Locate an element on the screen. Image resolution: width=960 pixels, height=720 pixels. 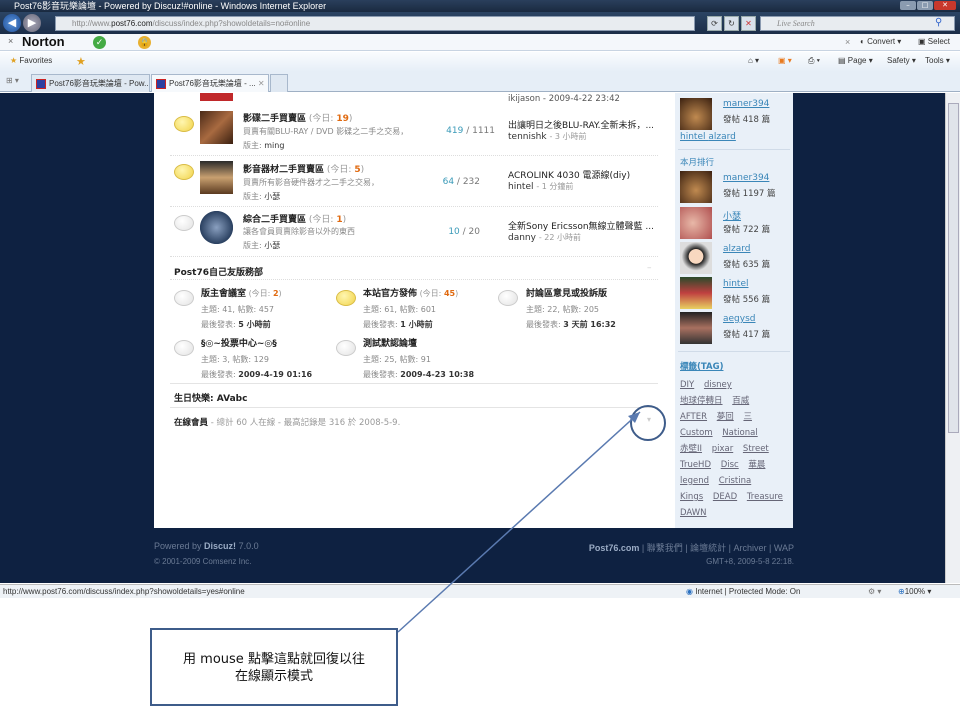
annotation-overlay is located at coordinates (531, 519).